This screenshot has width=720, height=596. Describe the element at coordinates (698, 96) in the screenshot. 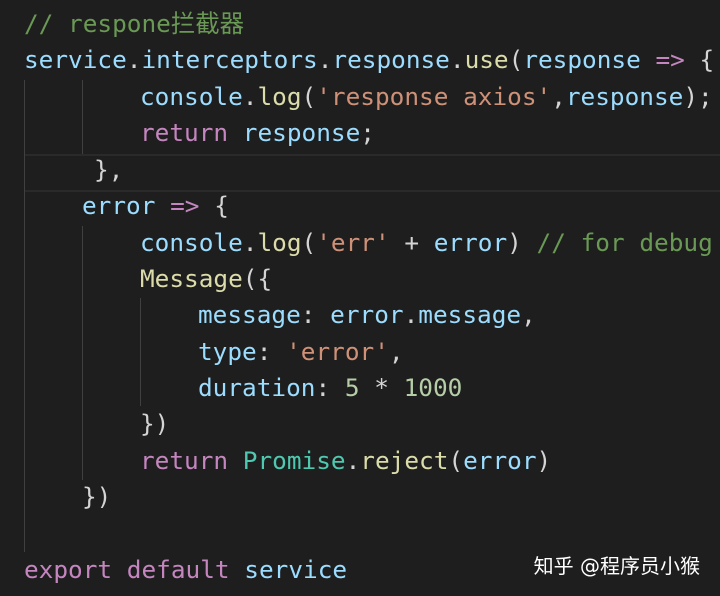

I see `punctuation: );` at that location.